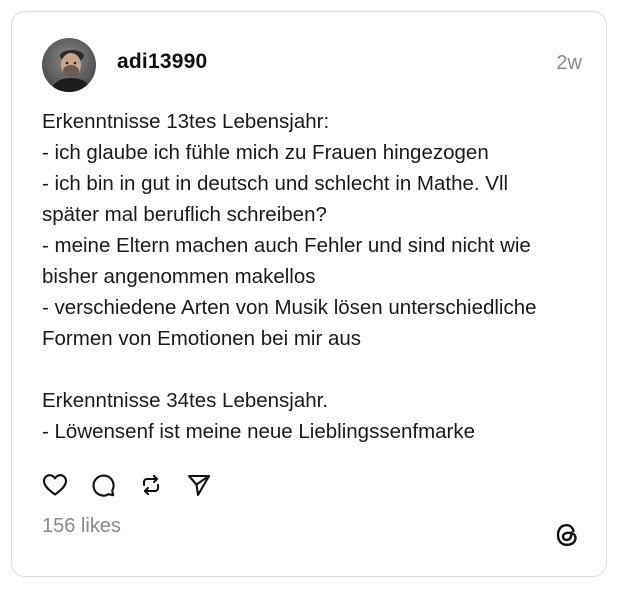 The width and height of the screenshot is (620, 590). What do you see at coordinates (179, 276) in the screenshot?
I see `post-text-line: bisher angenommen makellos` at bounding box center [179, 276].